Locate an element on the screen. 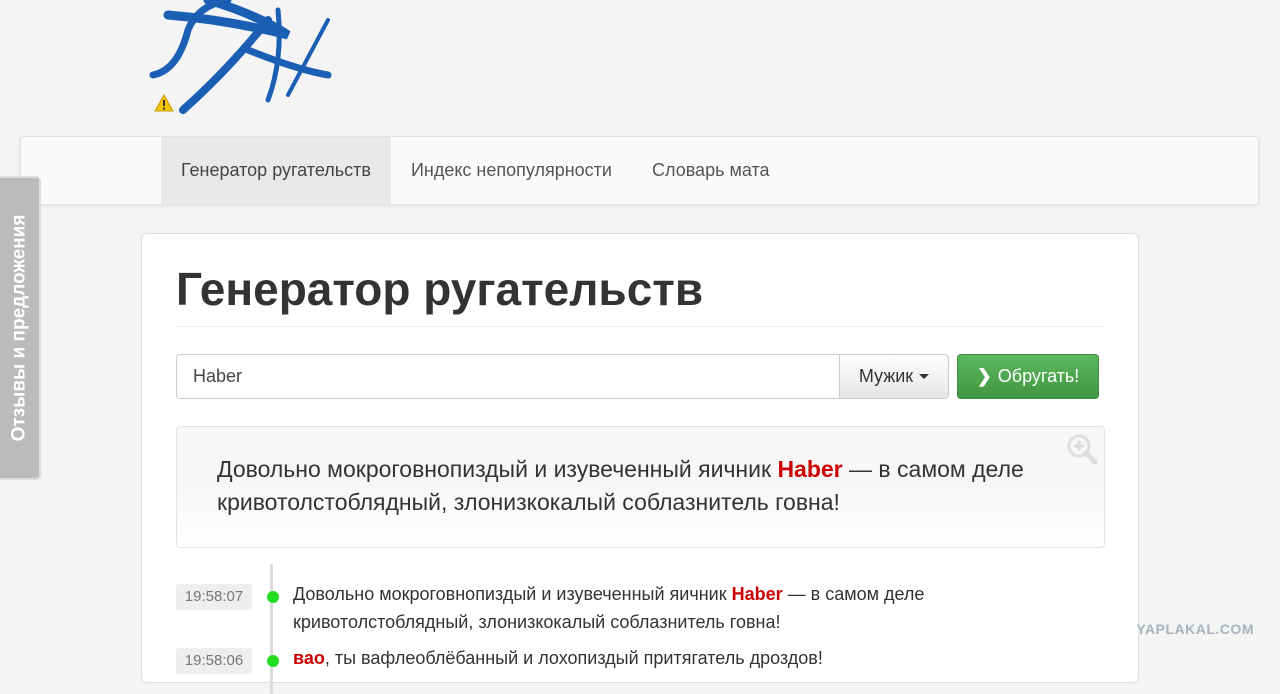 This screenshot has width=1280, height=694. feedback-tab-label: Отзывы и предложения is located at coordinates (19, 328).